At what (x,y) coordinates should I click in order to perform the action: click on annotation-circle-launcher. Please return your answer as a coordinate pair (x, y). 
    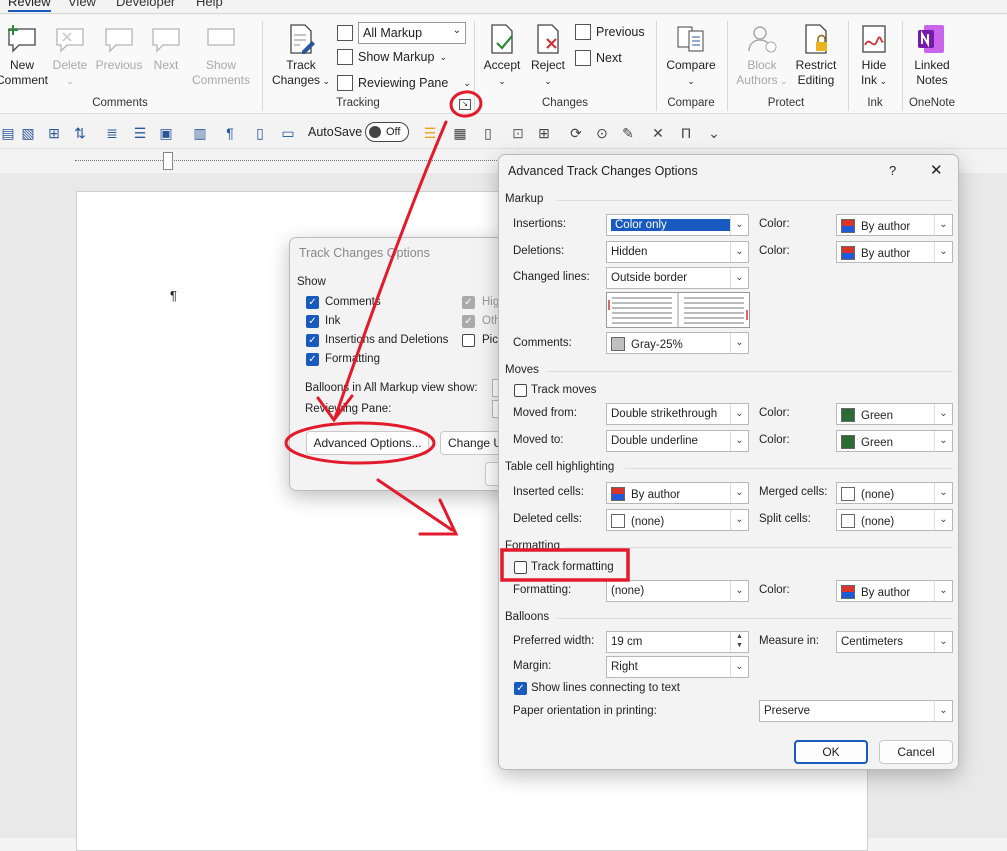
    Looking at the image, I should click on (466, 104).